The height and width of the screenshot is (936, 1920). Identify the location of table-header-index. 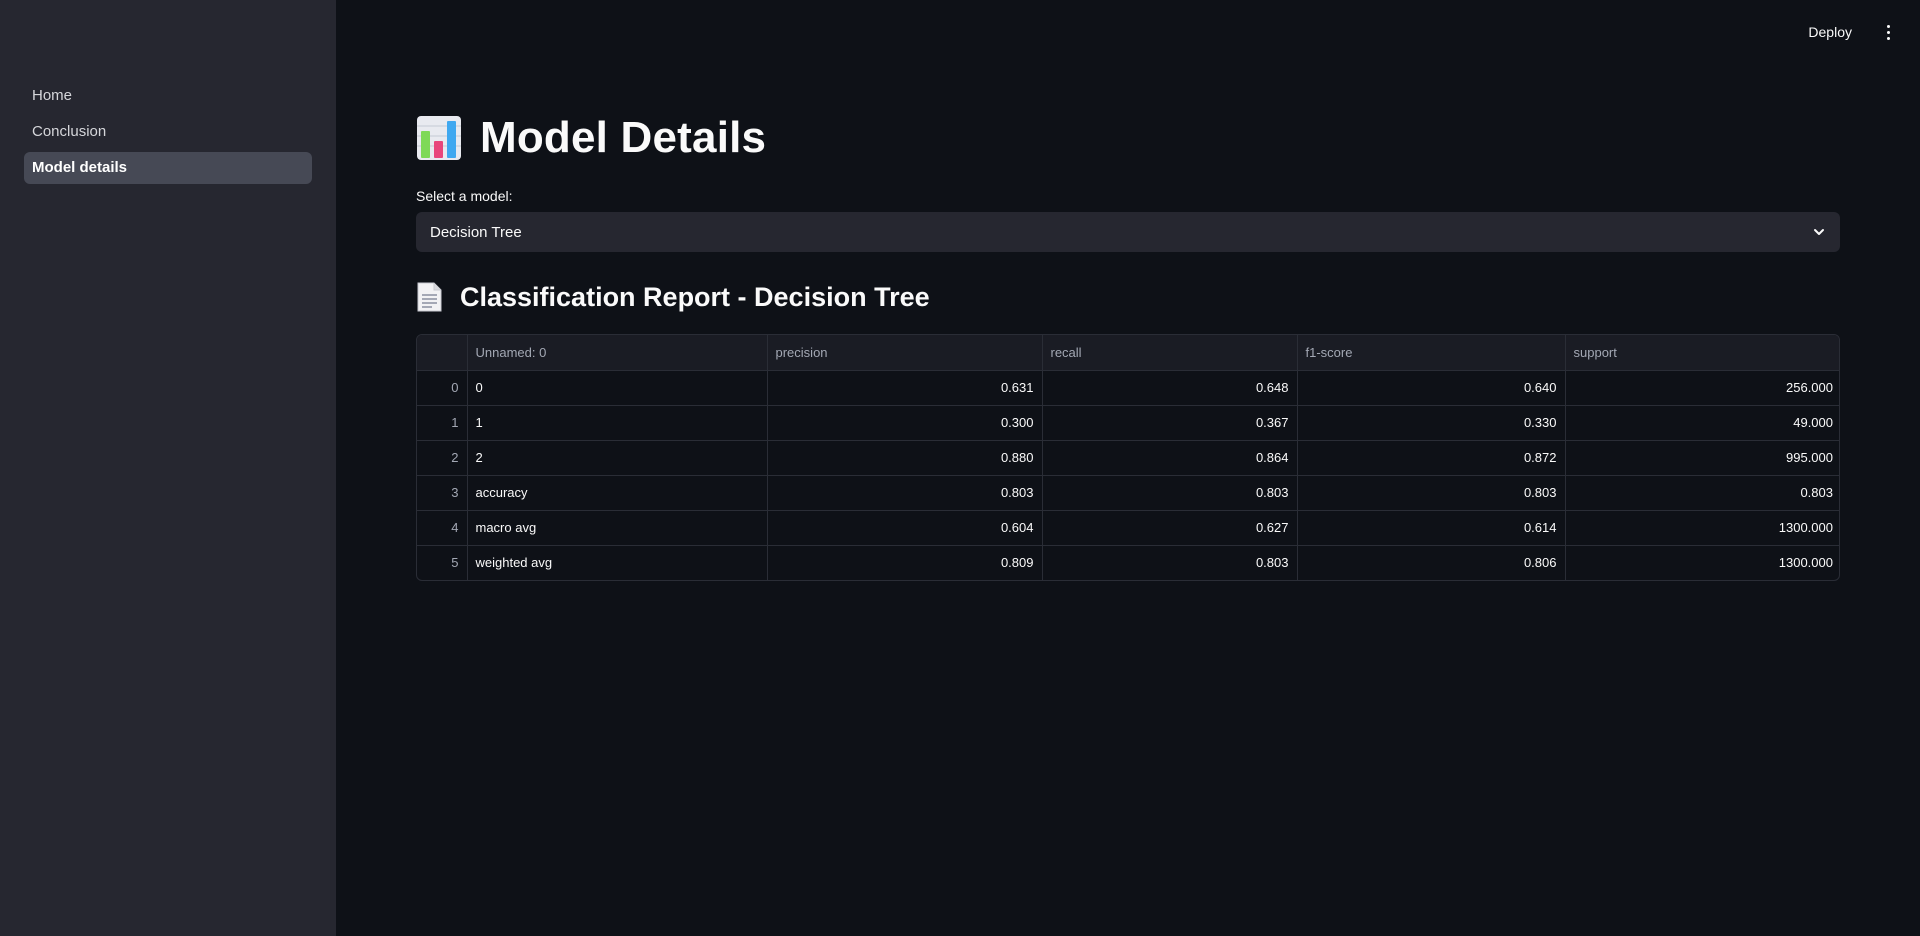
(442, 353).